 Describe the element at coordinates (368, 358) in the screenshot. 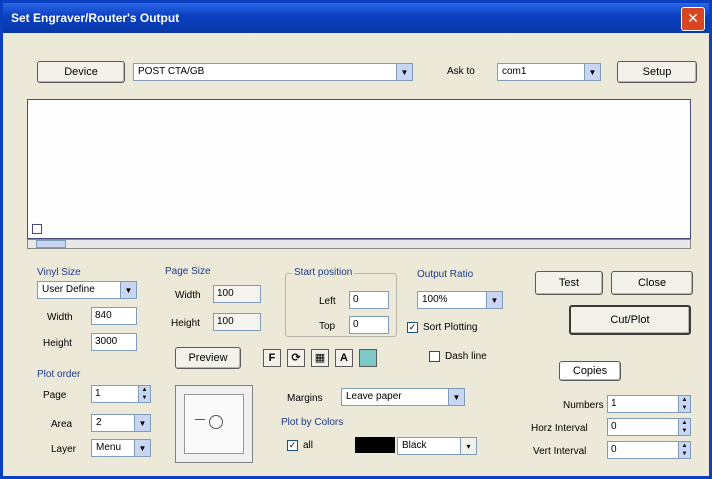

I see `color-icon` at that location.